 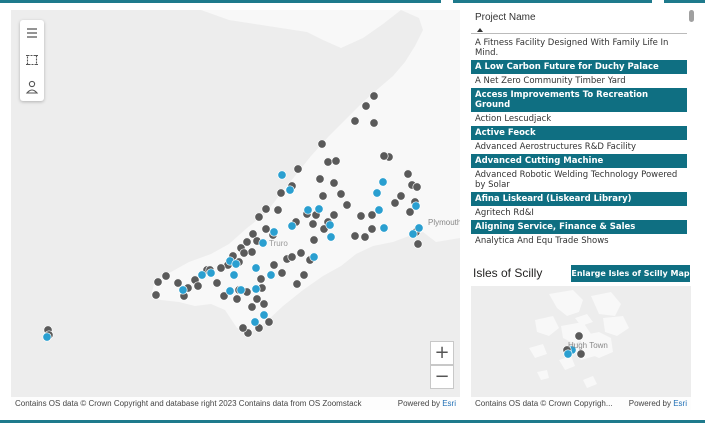 I want to click on project-list-item: Agritech Rd&I, so click(x=579, y=213).